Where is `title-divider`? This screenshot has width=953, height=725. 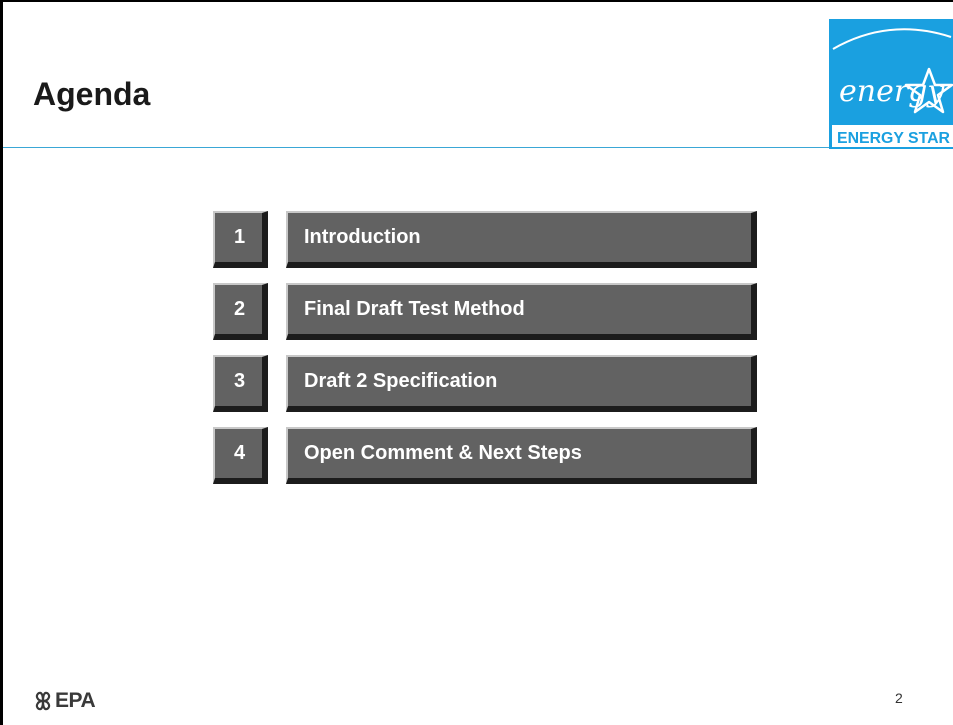 title-divider is located at coordinates (416, 147).